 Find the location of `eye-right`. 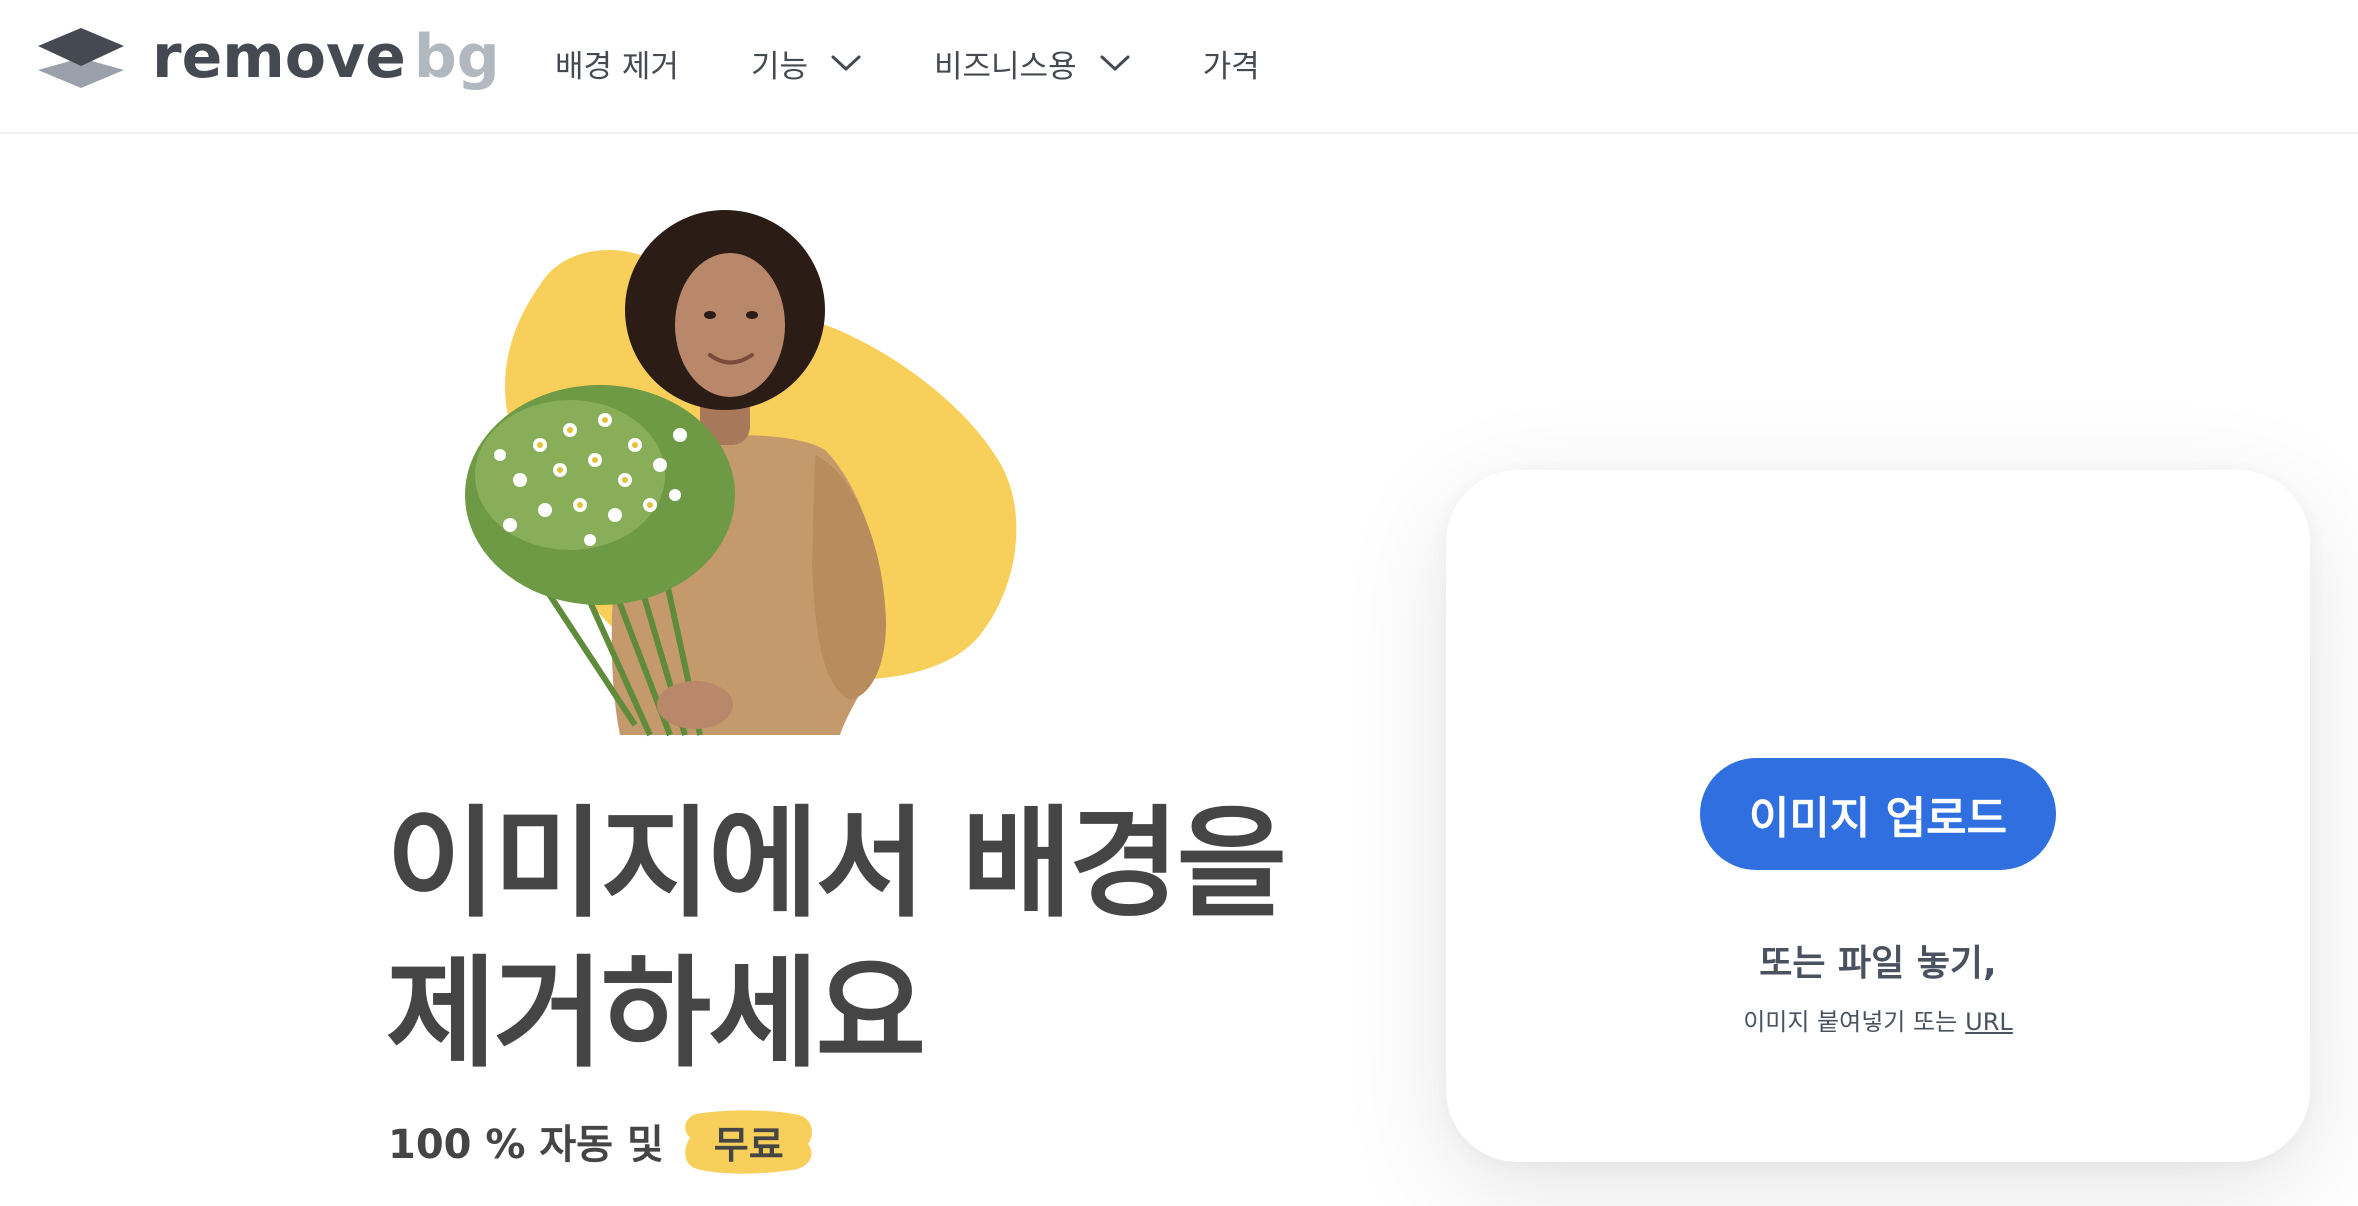

eye-right is located at coordinates (752, 315).